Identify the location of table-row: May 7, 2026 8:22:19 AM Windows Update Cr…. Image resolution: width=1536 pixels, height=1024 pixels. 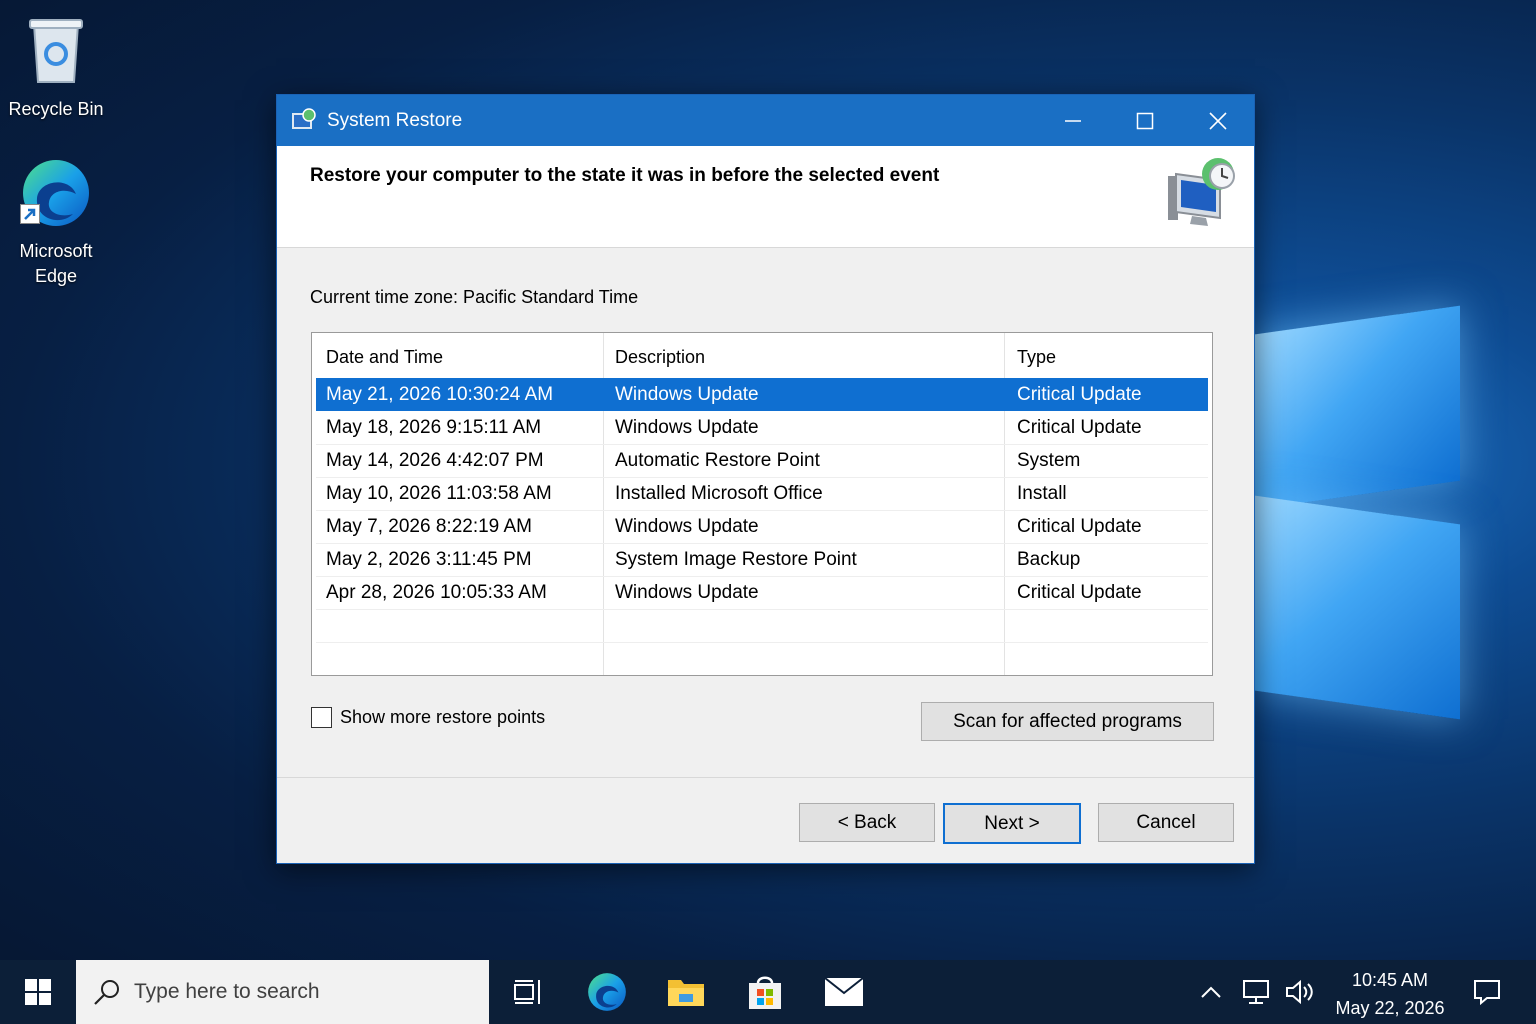
(762, 526).